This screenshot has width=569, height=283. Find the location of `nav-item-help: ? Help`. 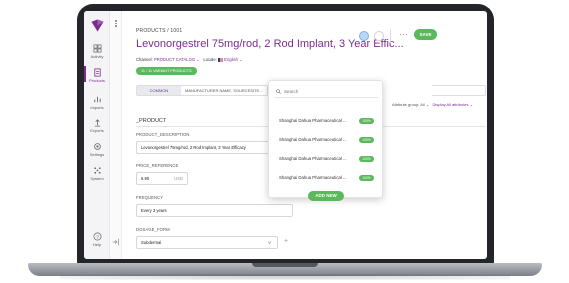

nav-item-help: ? Help is located at coordinates (97, 239).